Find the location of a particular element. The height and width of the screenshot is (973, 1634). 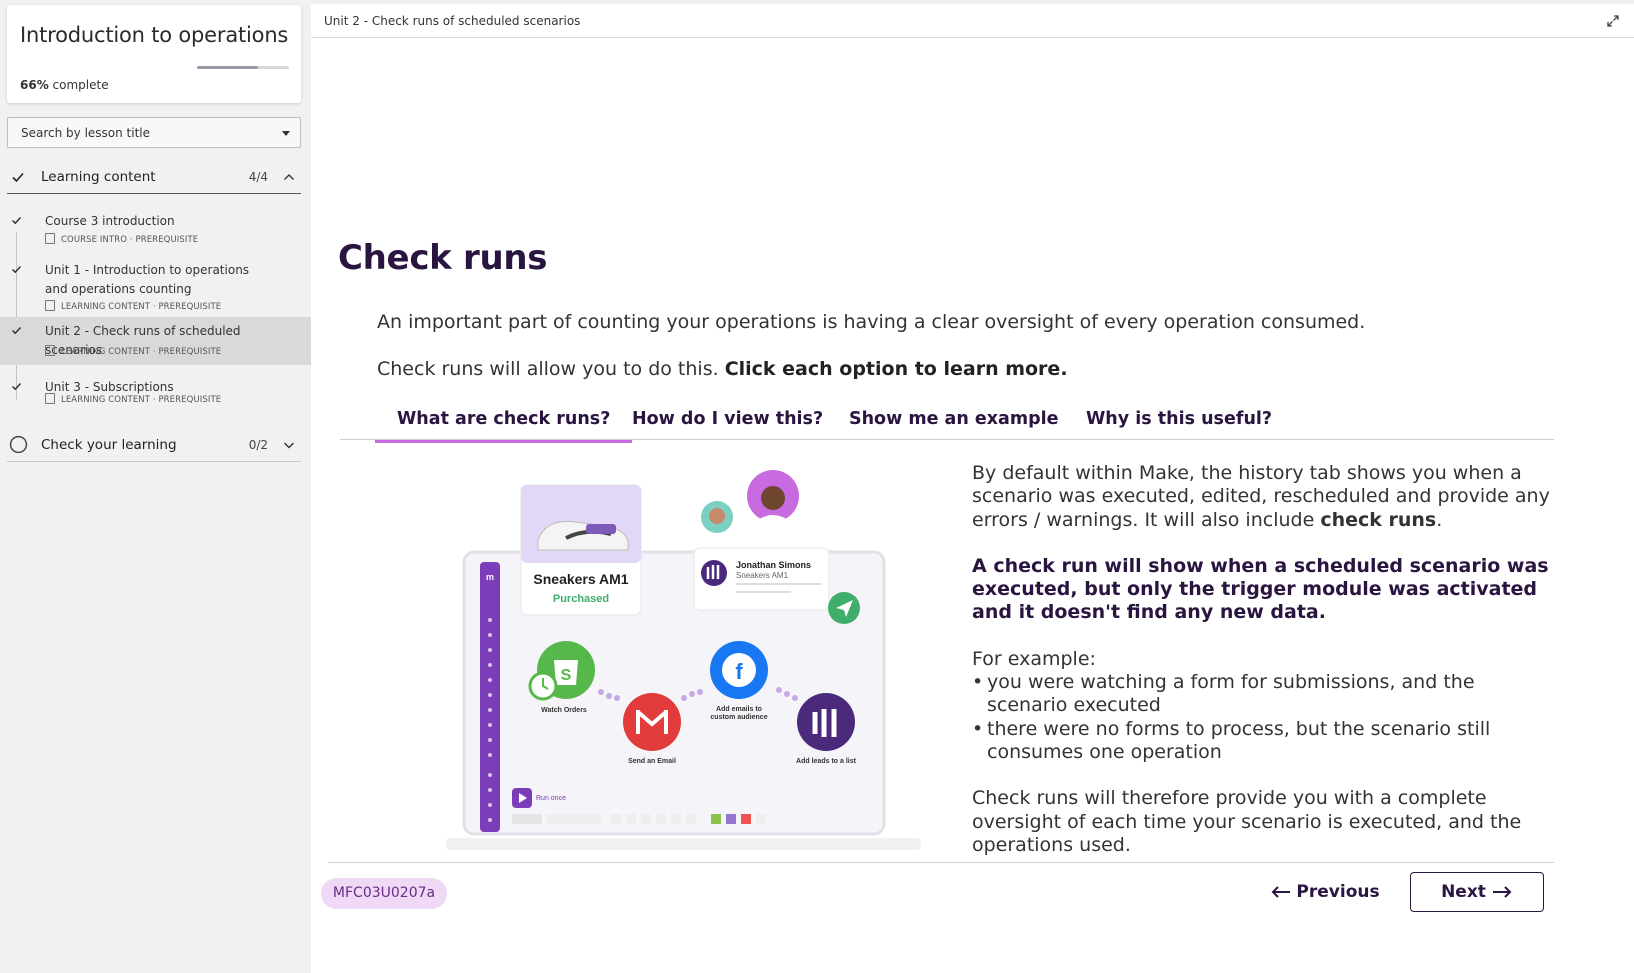

arrow-right-icon is located at coordinates (1502, 892).